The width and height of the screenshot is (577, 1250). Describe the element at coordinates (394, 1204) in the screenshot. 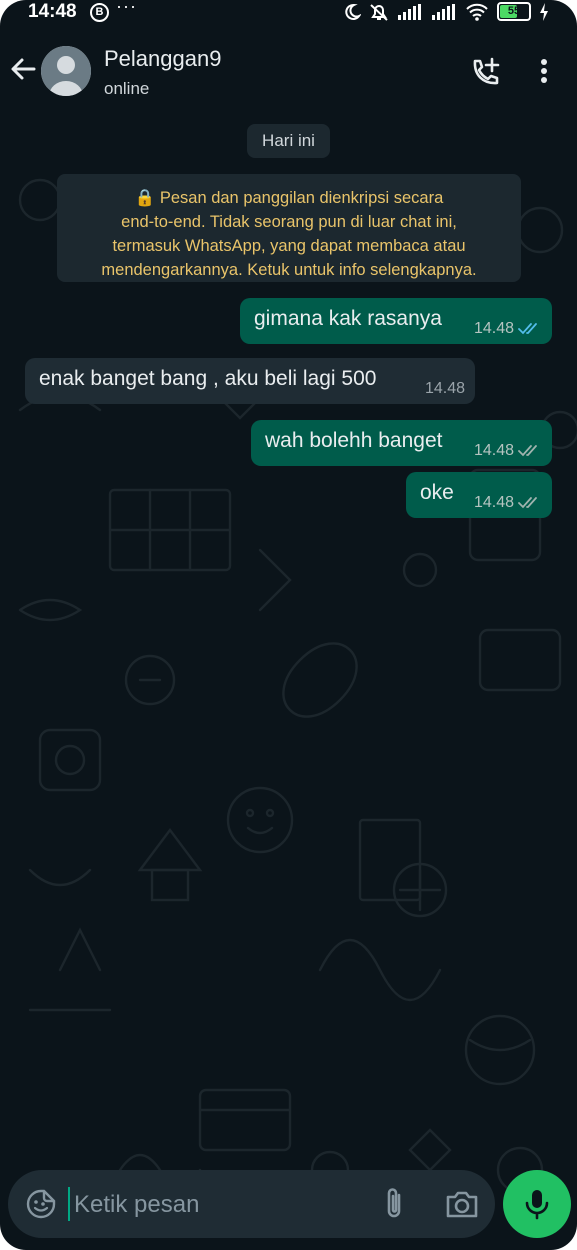

I see `attach-icon` at that location.